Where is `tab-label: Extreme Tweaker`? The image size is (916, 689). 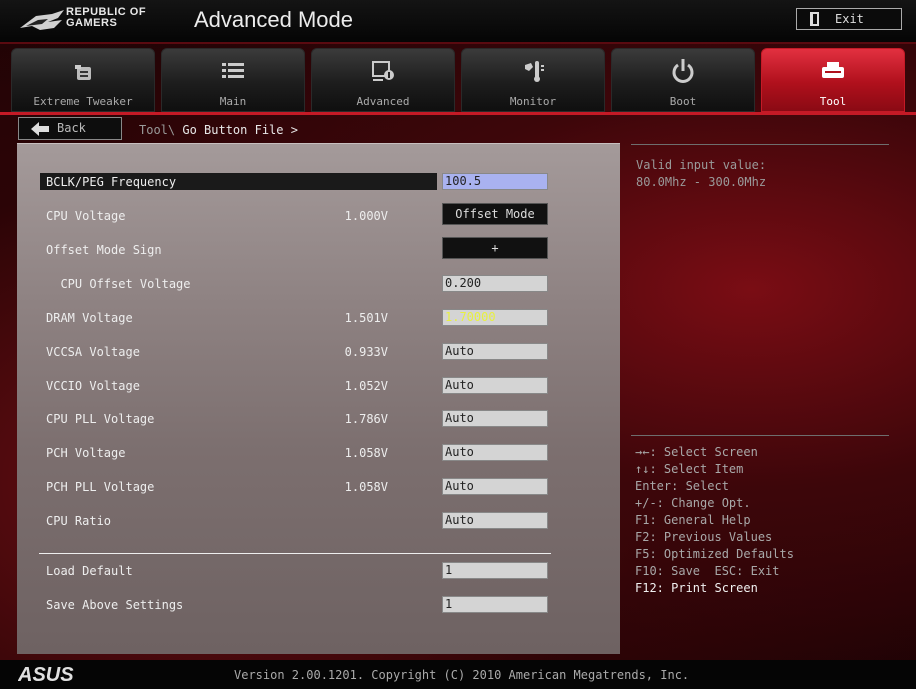 tab-label: Extreme Tweaker is located at coordinates (83, 101).